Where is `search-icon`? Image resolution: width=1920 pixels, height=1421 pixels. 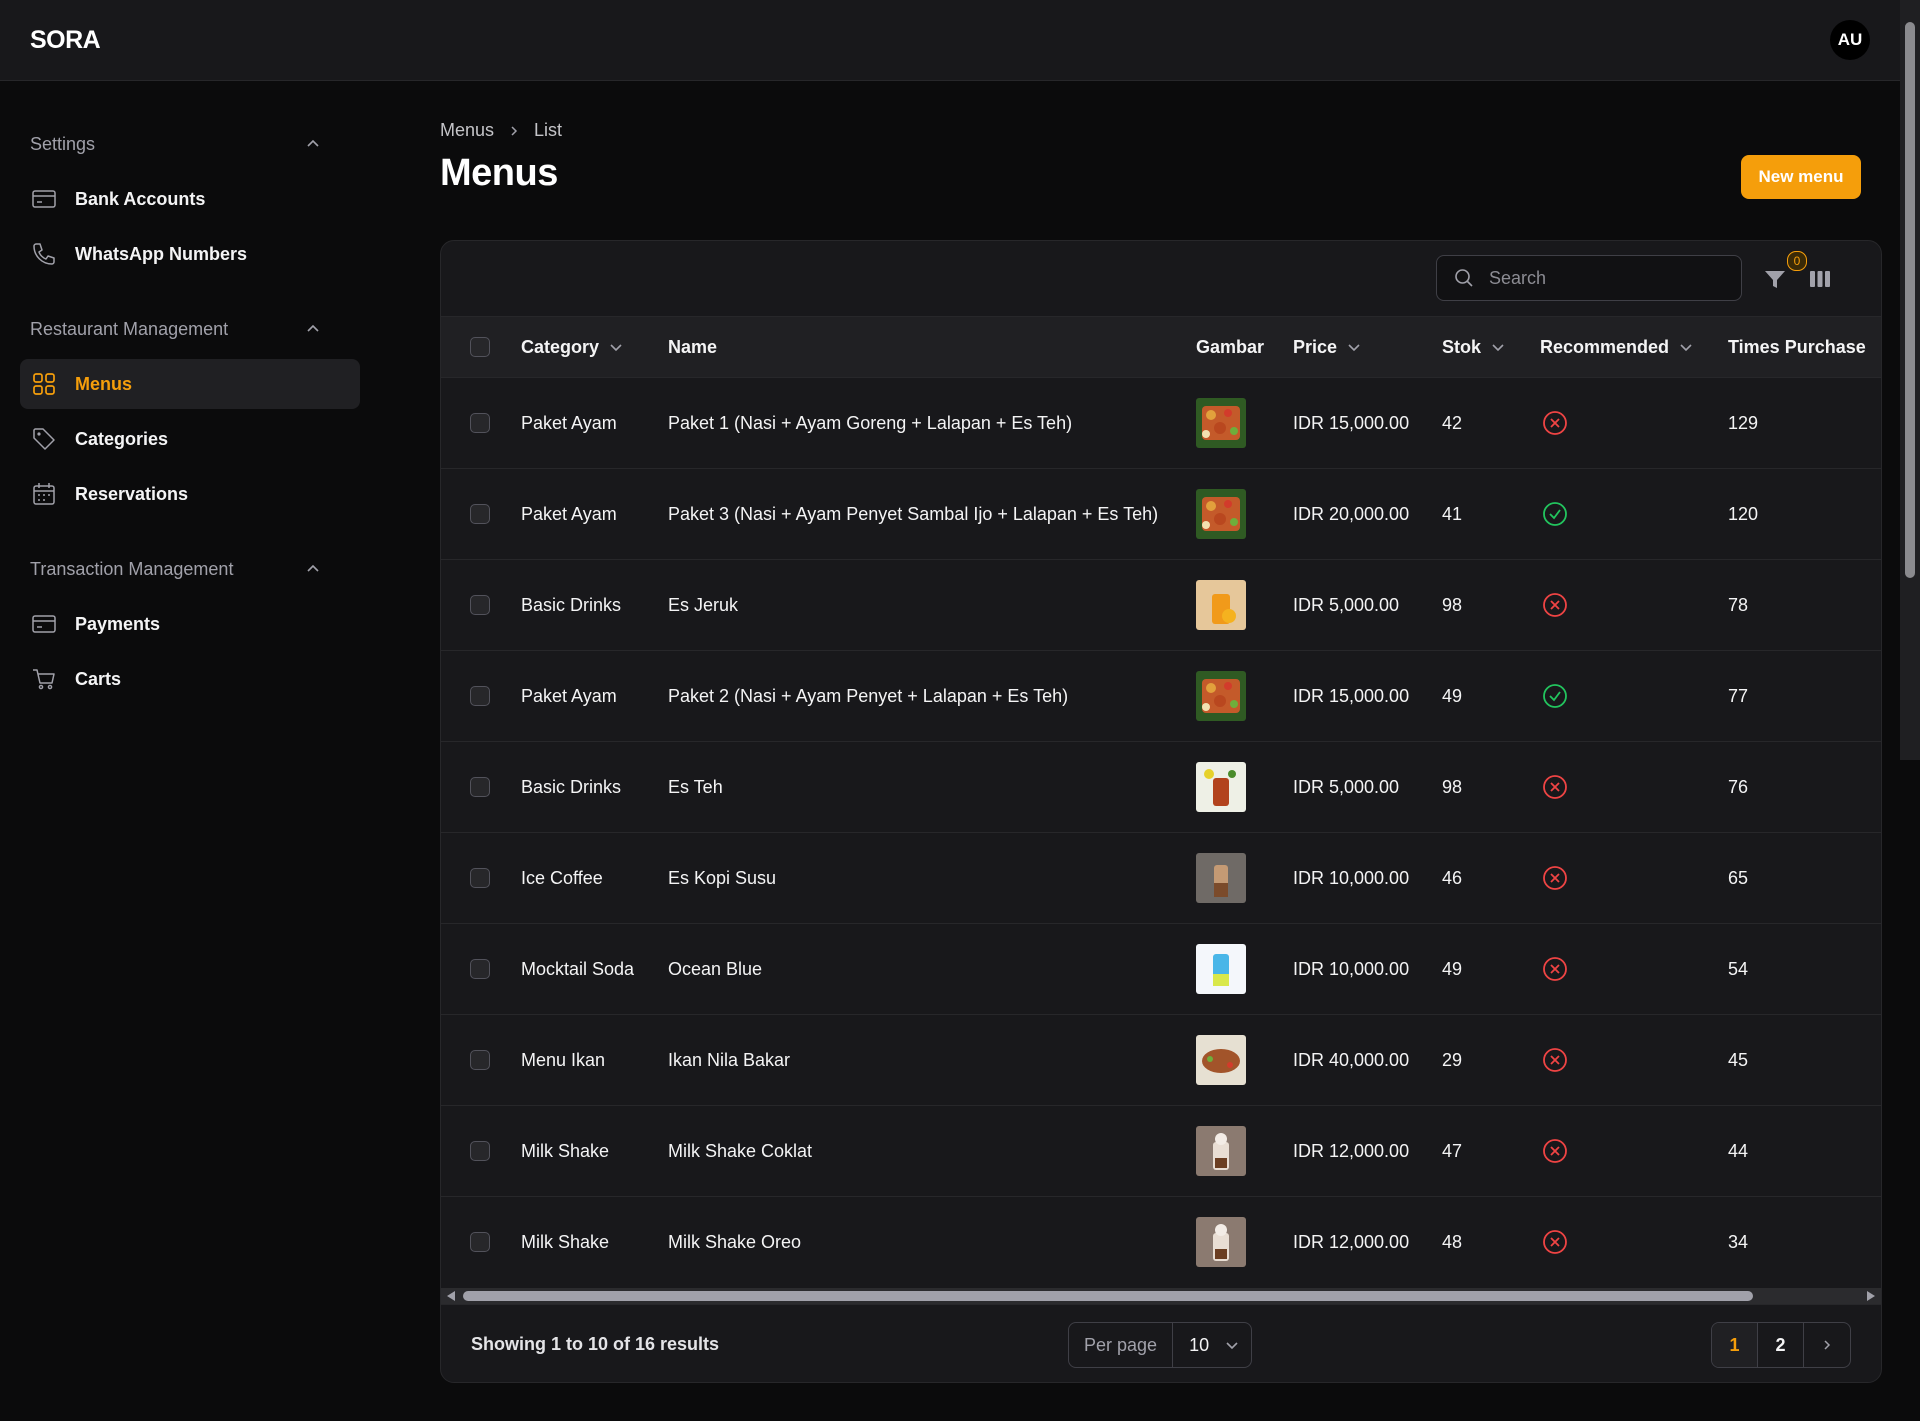
search-icon is located at coordinates (1464, 278).